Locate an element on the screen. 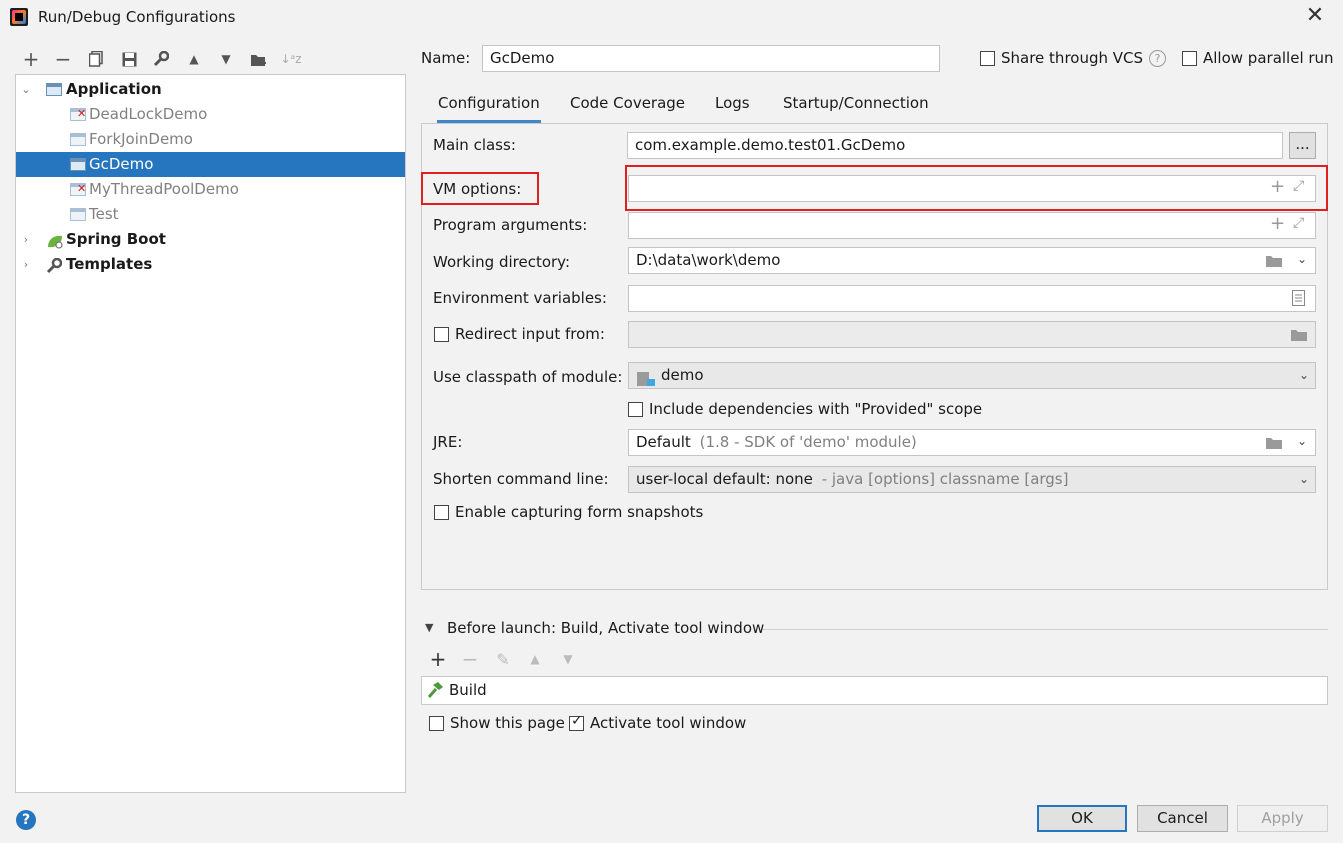 This screenshot has height=843, width=1343. save-icon is located at coordinates (129, 59).